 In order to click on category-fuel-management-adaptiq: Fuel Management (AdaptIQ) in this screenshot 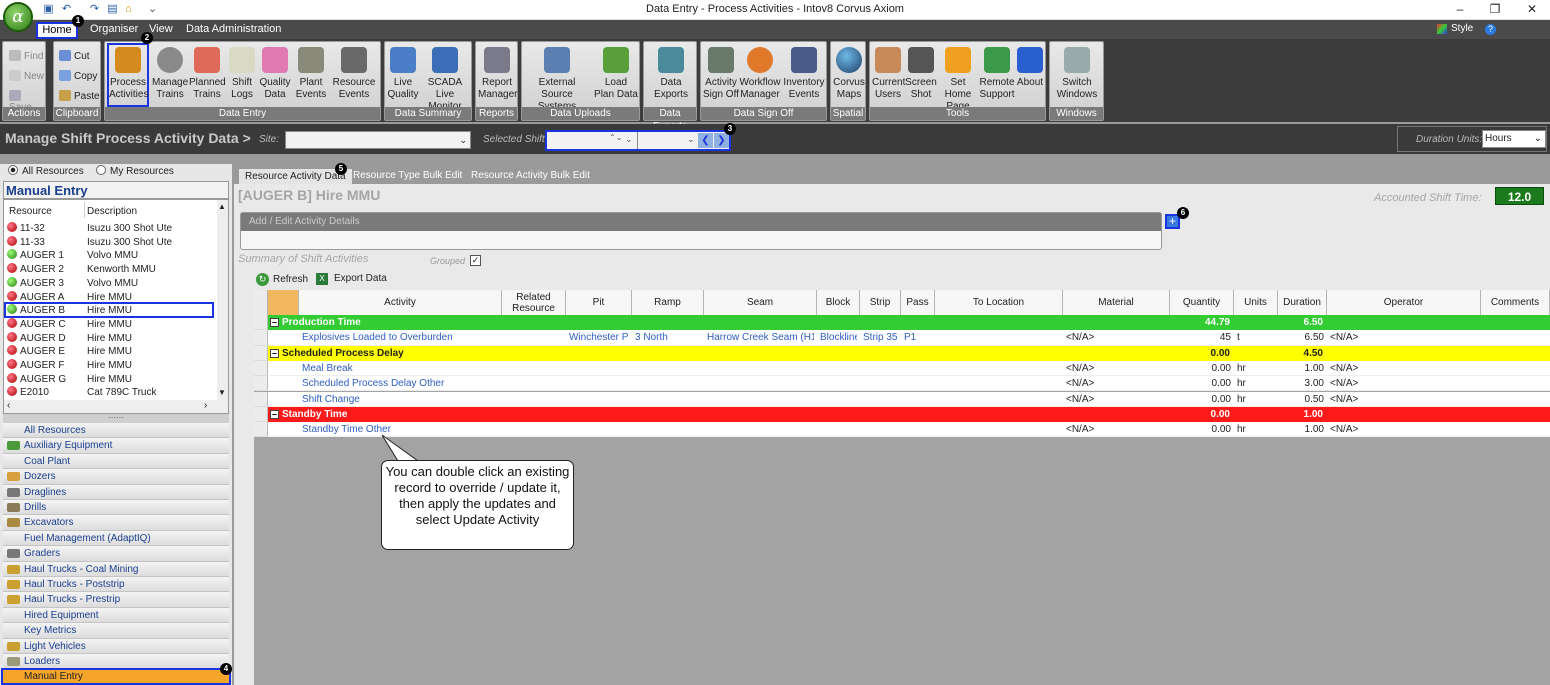, I will do `click(116, 538)`.